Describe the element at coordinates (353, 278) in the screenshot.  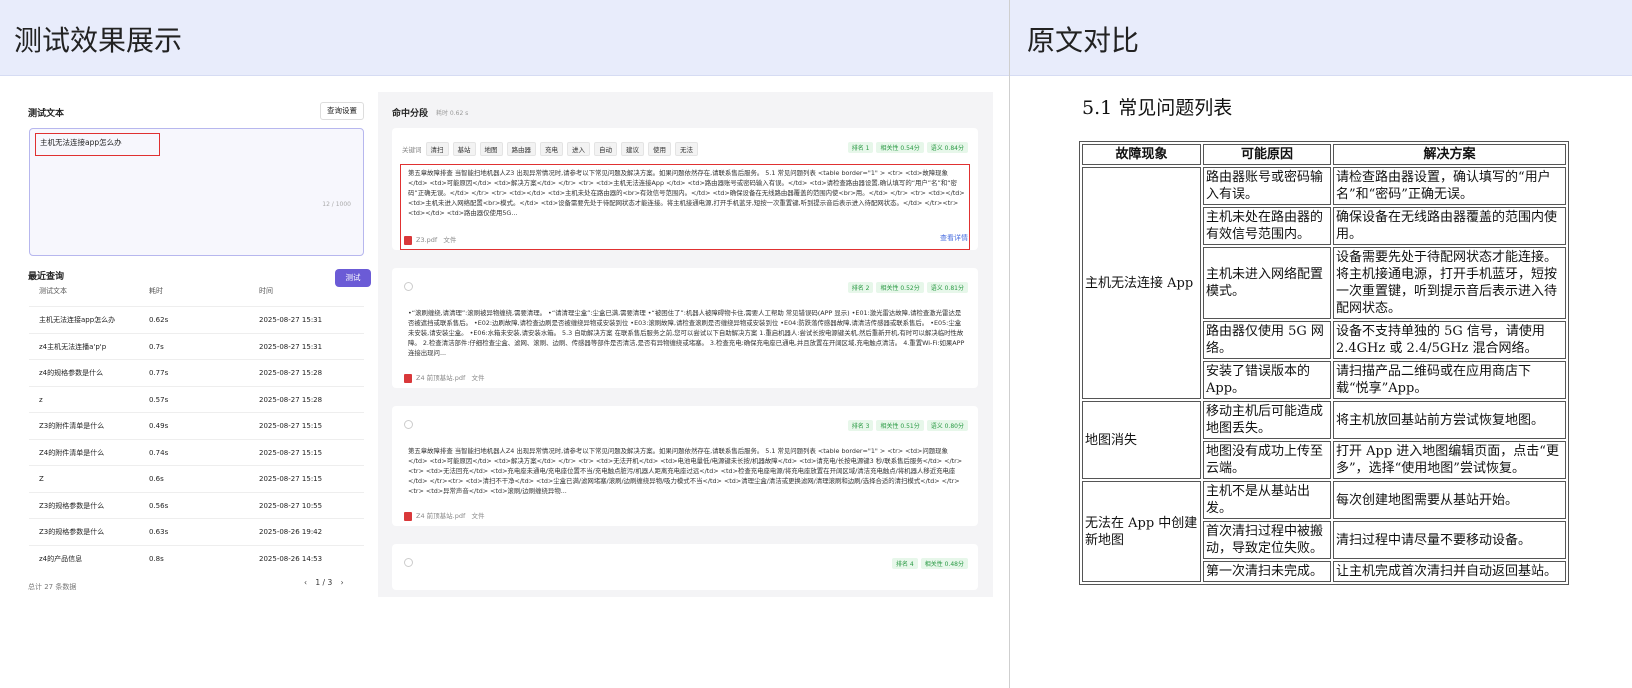
I see `test-button: 测试` at that location.